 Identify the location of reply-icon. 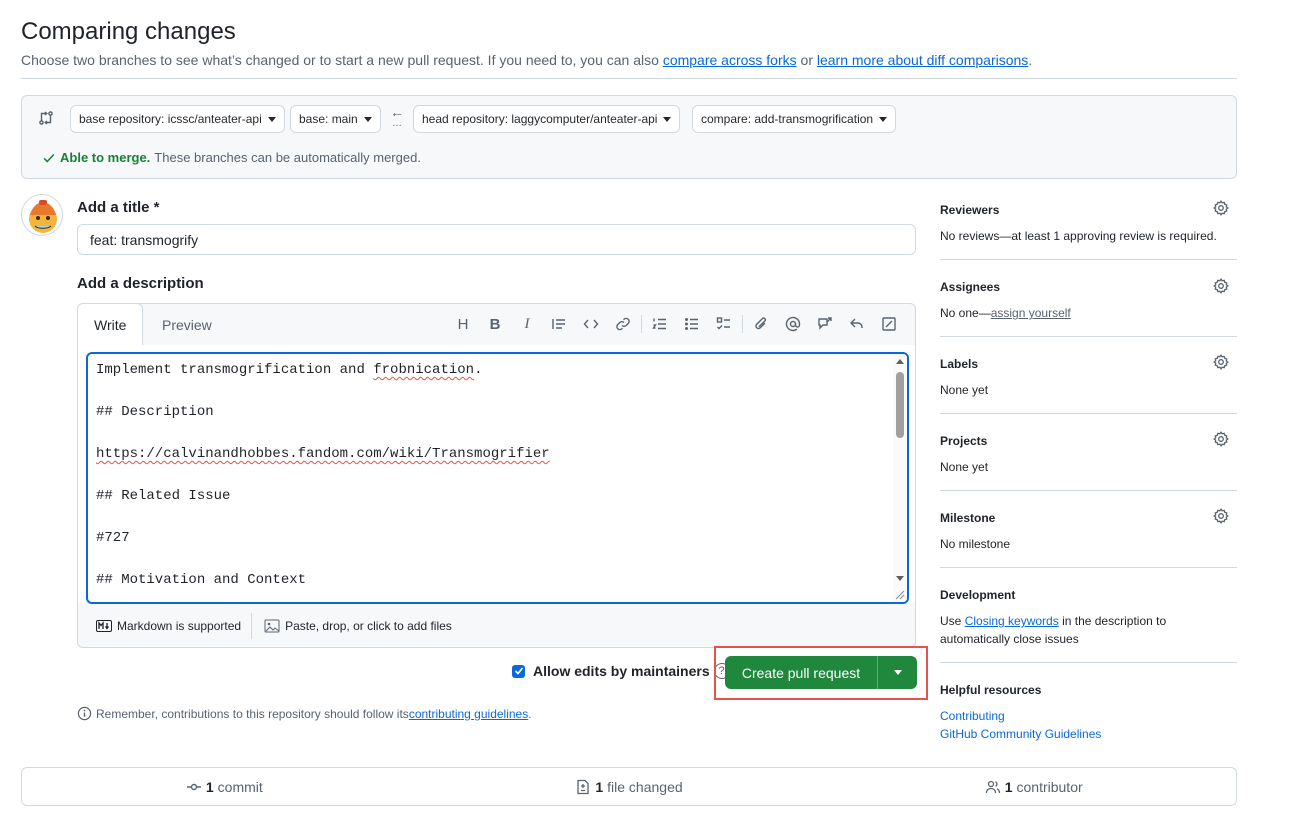
(857, 324).